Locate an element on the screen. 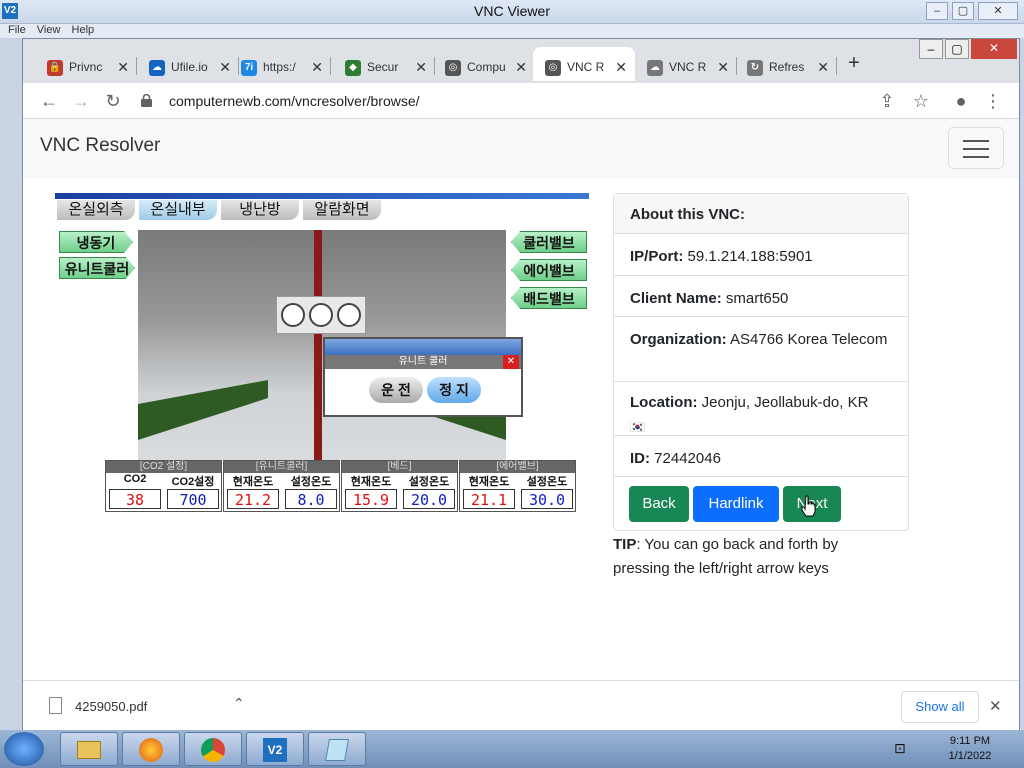 The height and width of the screenshot is (768, 1024). menu-file: File is located at coordinates (17, 30).